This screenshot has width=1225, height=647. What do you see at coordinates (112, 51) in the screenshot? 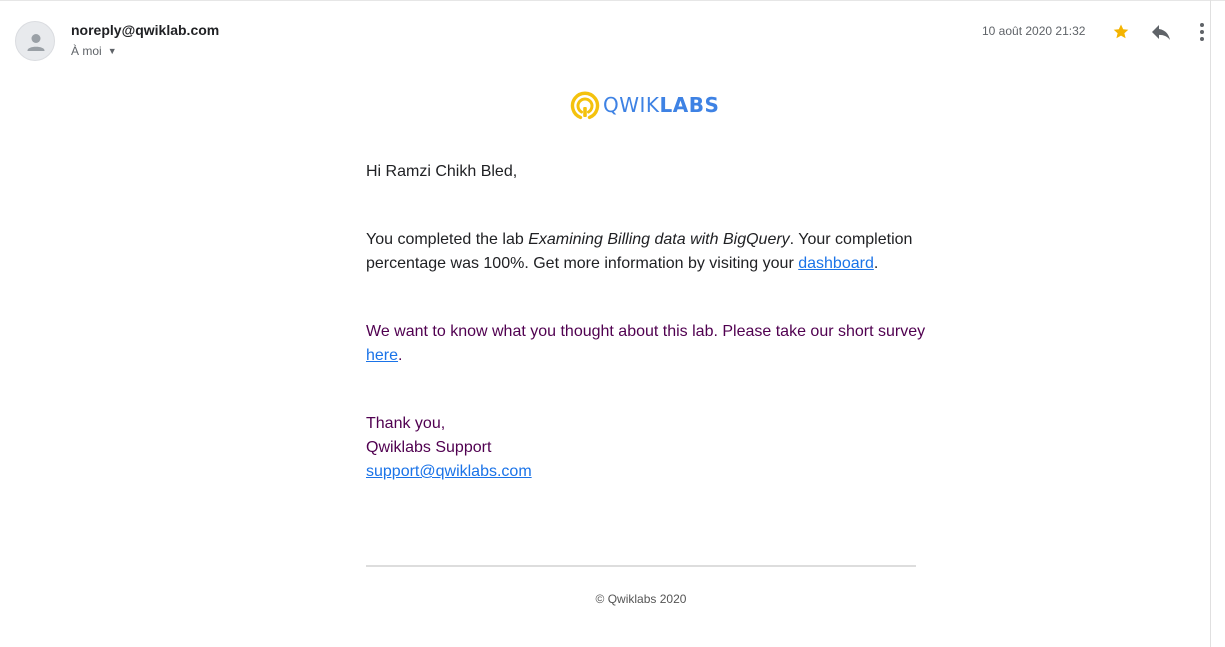
I see `caret-down-icon: ▼` at bounding box center [112, 51].